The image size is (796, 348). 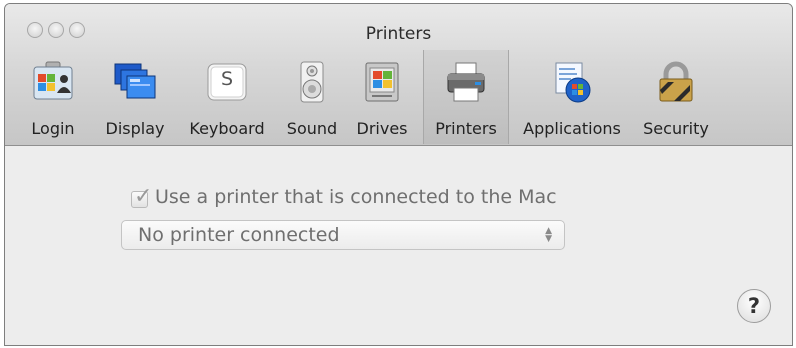 I want to click on checkmark-icon: ✓, so click(x=143, y=196).